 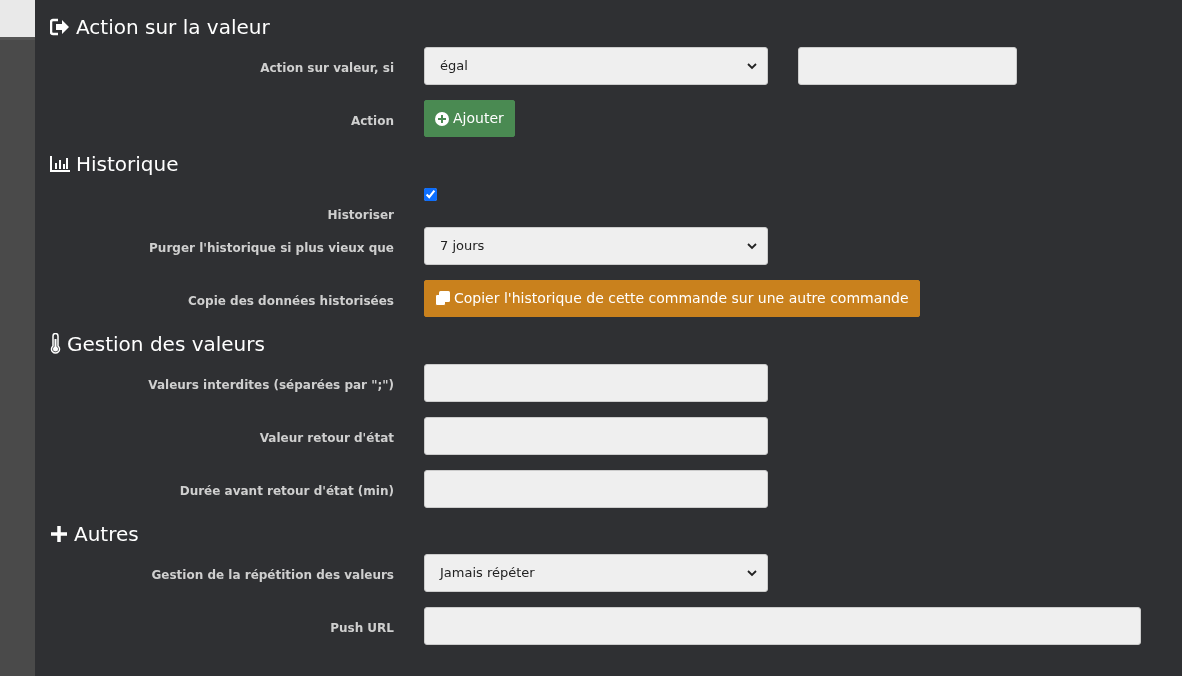 I want to click on checkbox, so click(x=430, y=194).